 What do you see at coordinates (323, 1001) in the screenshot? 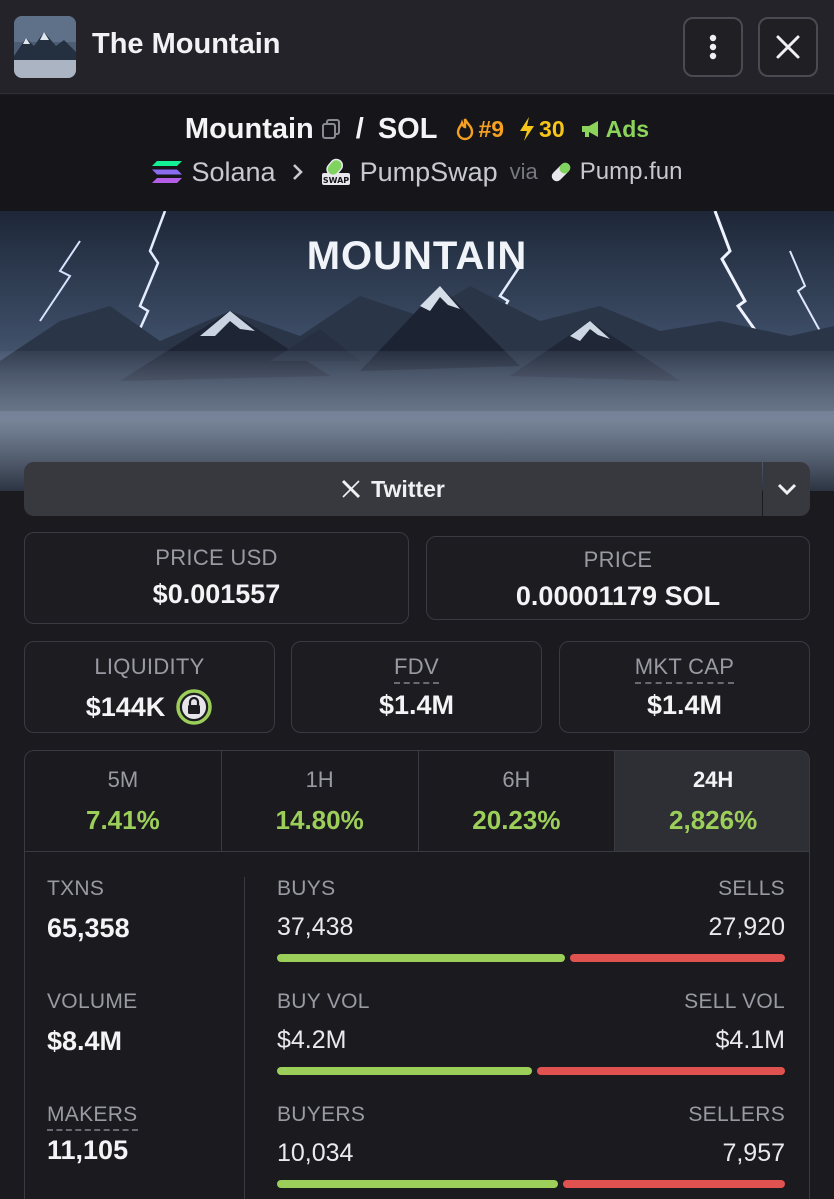
I see `buy-vol-label: BUY VOL` at bounding box center [323, 1001].